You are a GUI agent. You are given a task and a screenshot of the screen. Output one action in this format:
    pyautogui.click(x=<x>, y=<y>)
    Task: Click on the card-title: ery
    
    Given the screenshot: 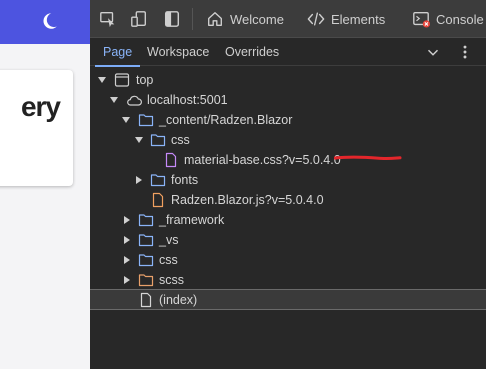 What is the action you would take?
    pyautogui.click(x=40, y=106)
    